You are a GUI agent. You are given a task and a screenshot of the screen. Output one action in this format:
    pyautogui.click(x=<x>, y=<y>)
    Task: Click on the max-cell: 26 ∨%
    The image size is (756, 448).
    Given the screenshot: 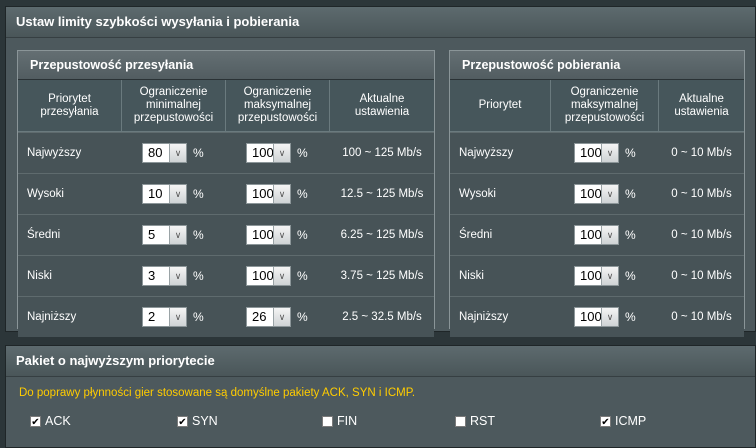 What is the action you would take?
    pyautogui.click(x=278, y=316)
    